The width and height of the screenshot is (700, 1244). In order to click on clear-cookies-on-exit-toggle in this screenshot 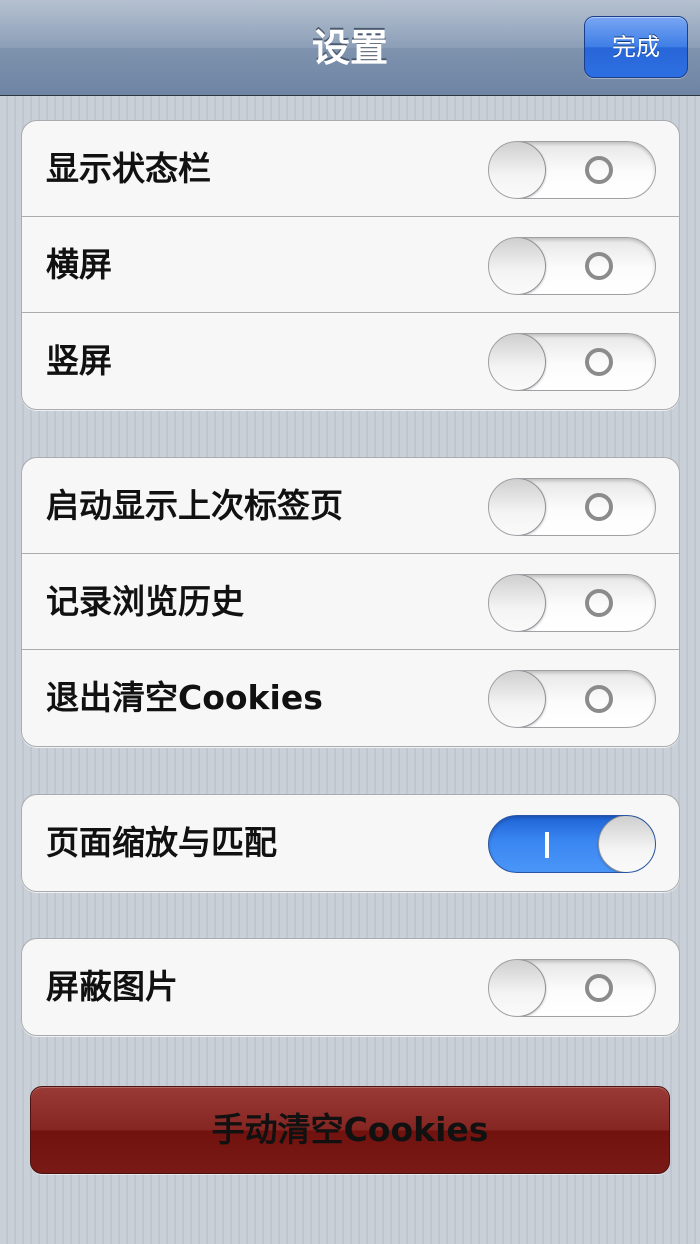, I will do `click(572, 699)`.